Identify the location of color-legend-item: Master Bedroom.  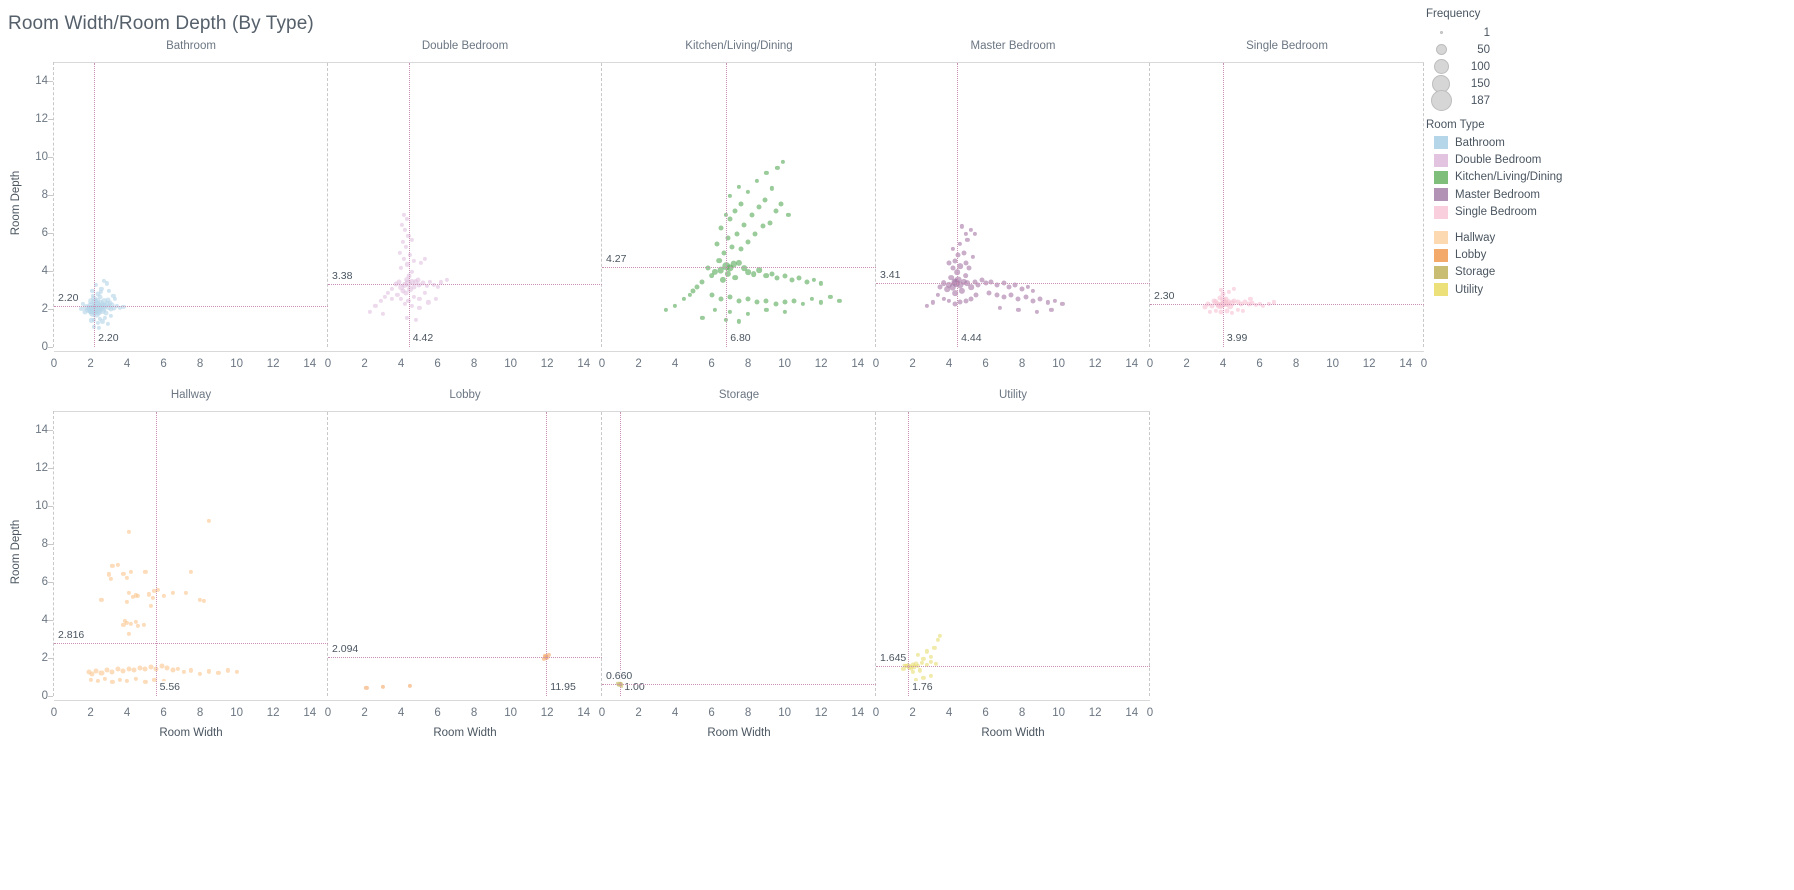
(1606, 194).